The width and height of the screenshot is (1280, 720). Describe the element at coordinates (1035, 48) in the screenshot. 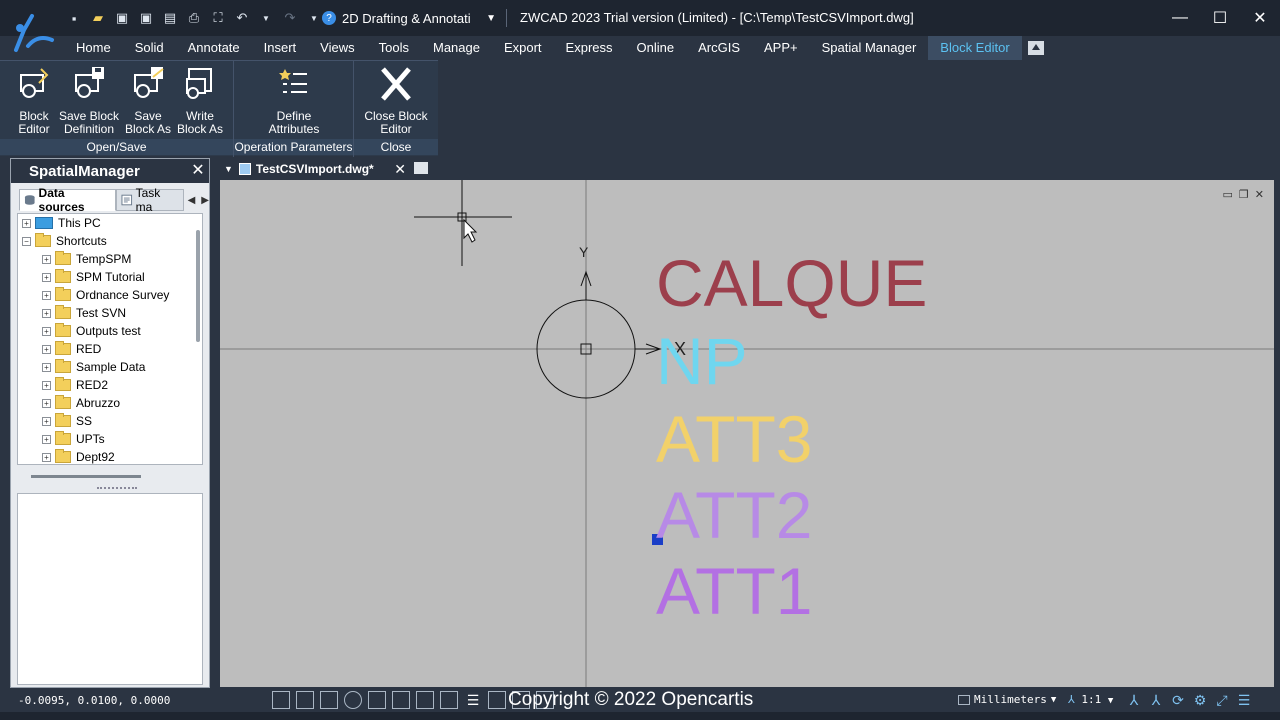

I see `minimize-ribbon-icon` at that location.